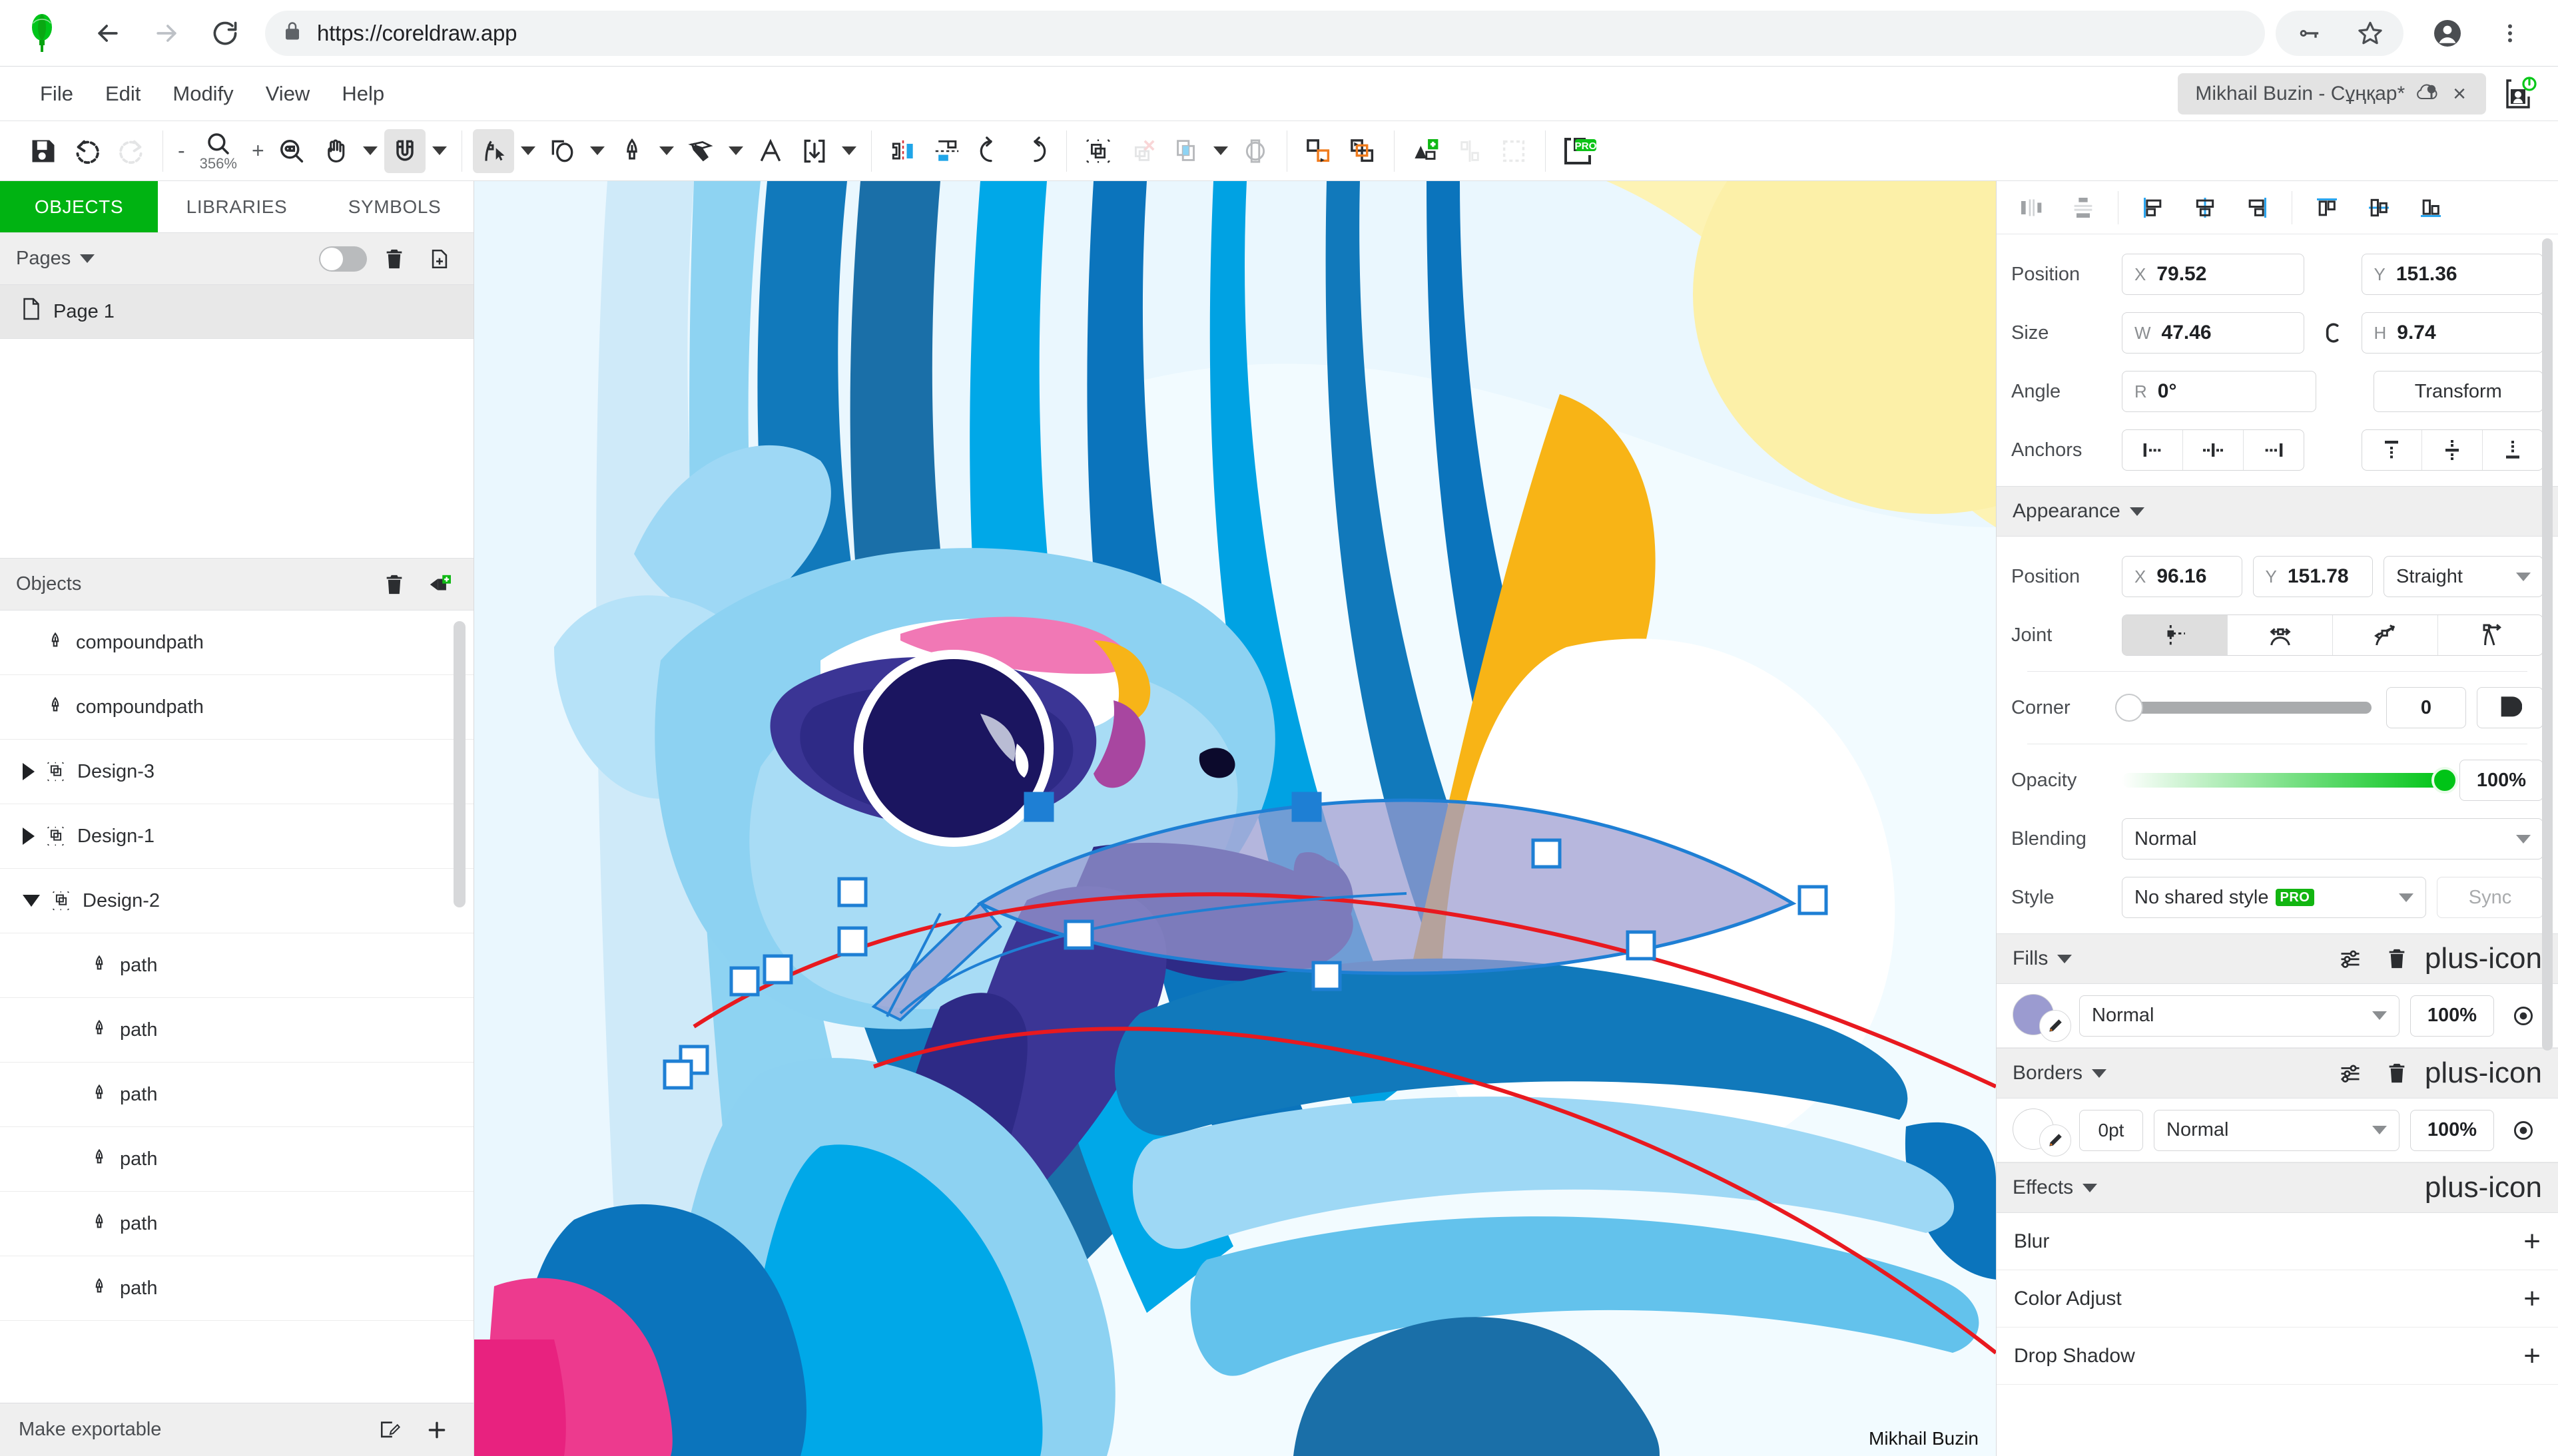 The height and width of the screenshot is (1456, 2558). Describe the element at coordinates (632, 151) in the screenshot. I see `pen-tool-icon` at that location.